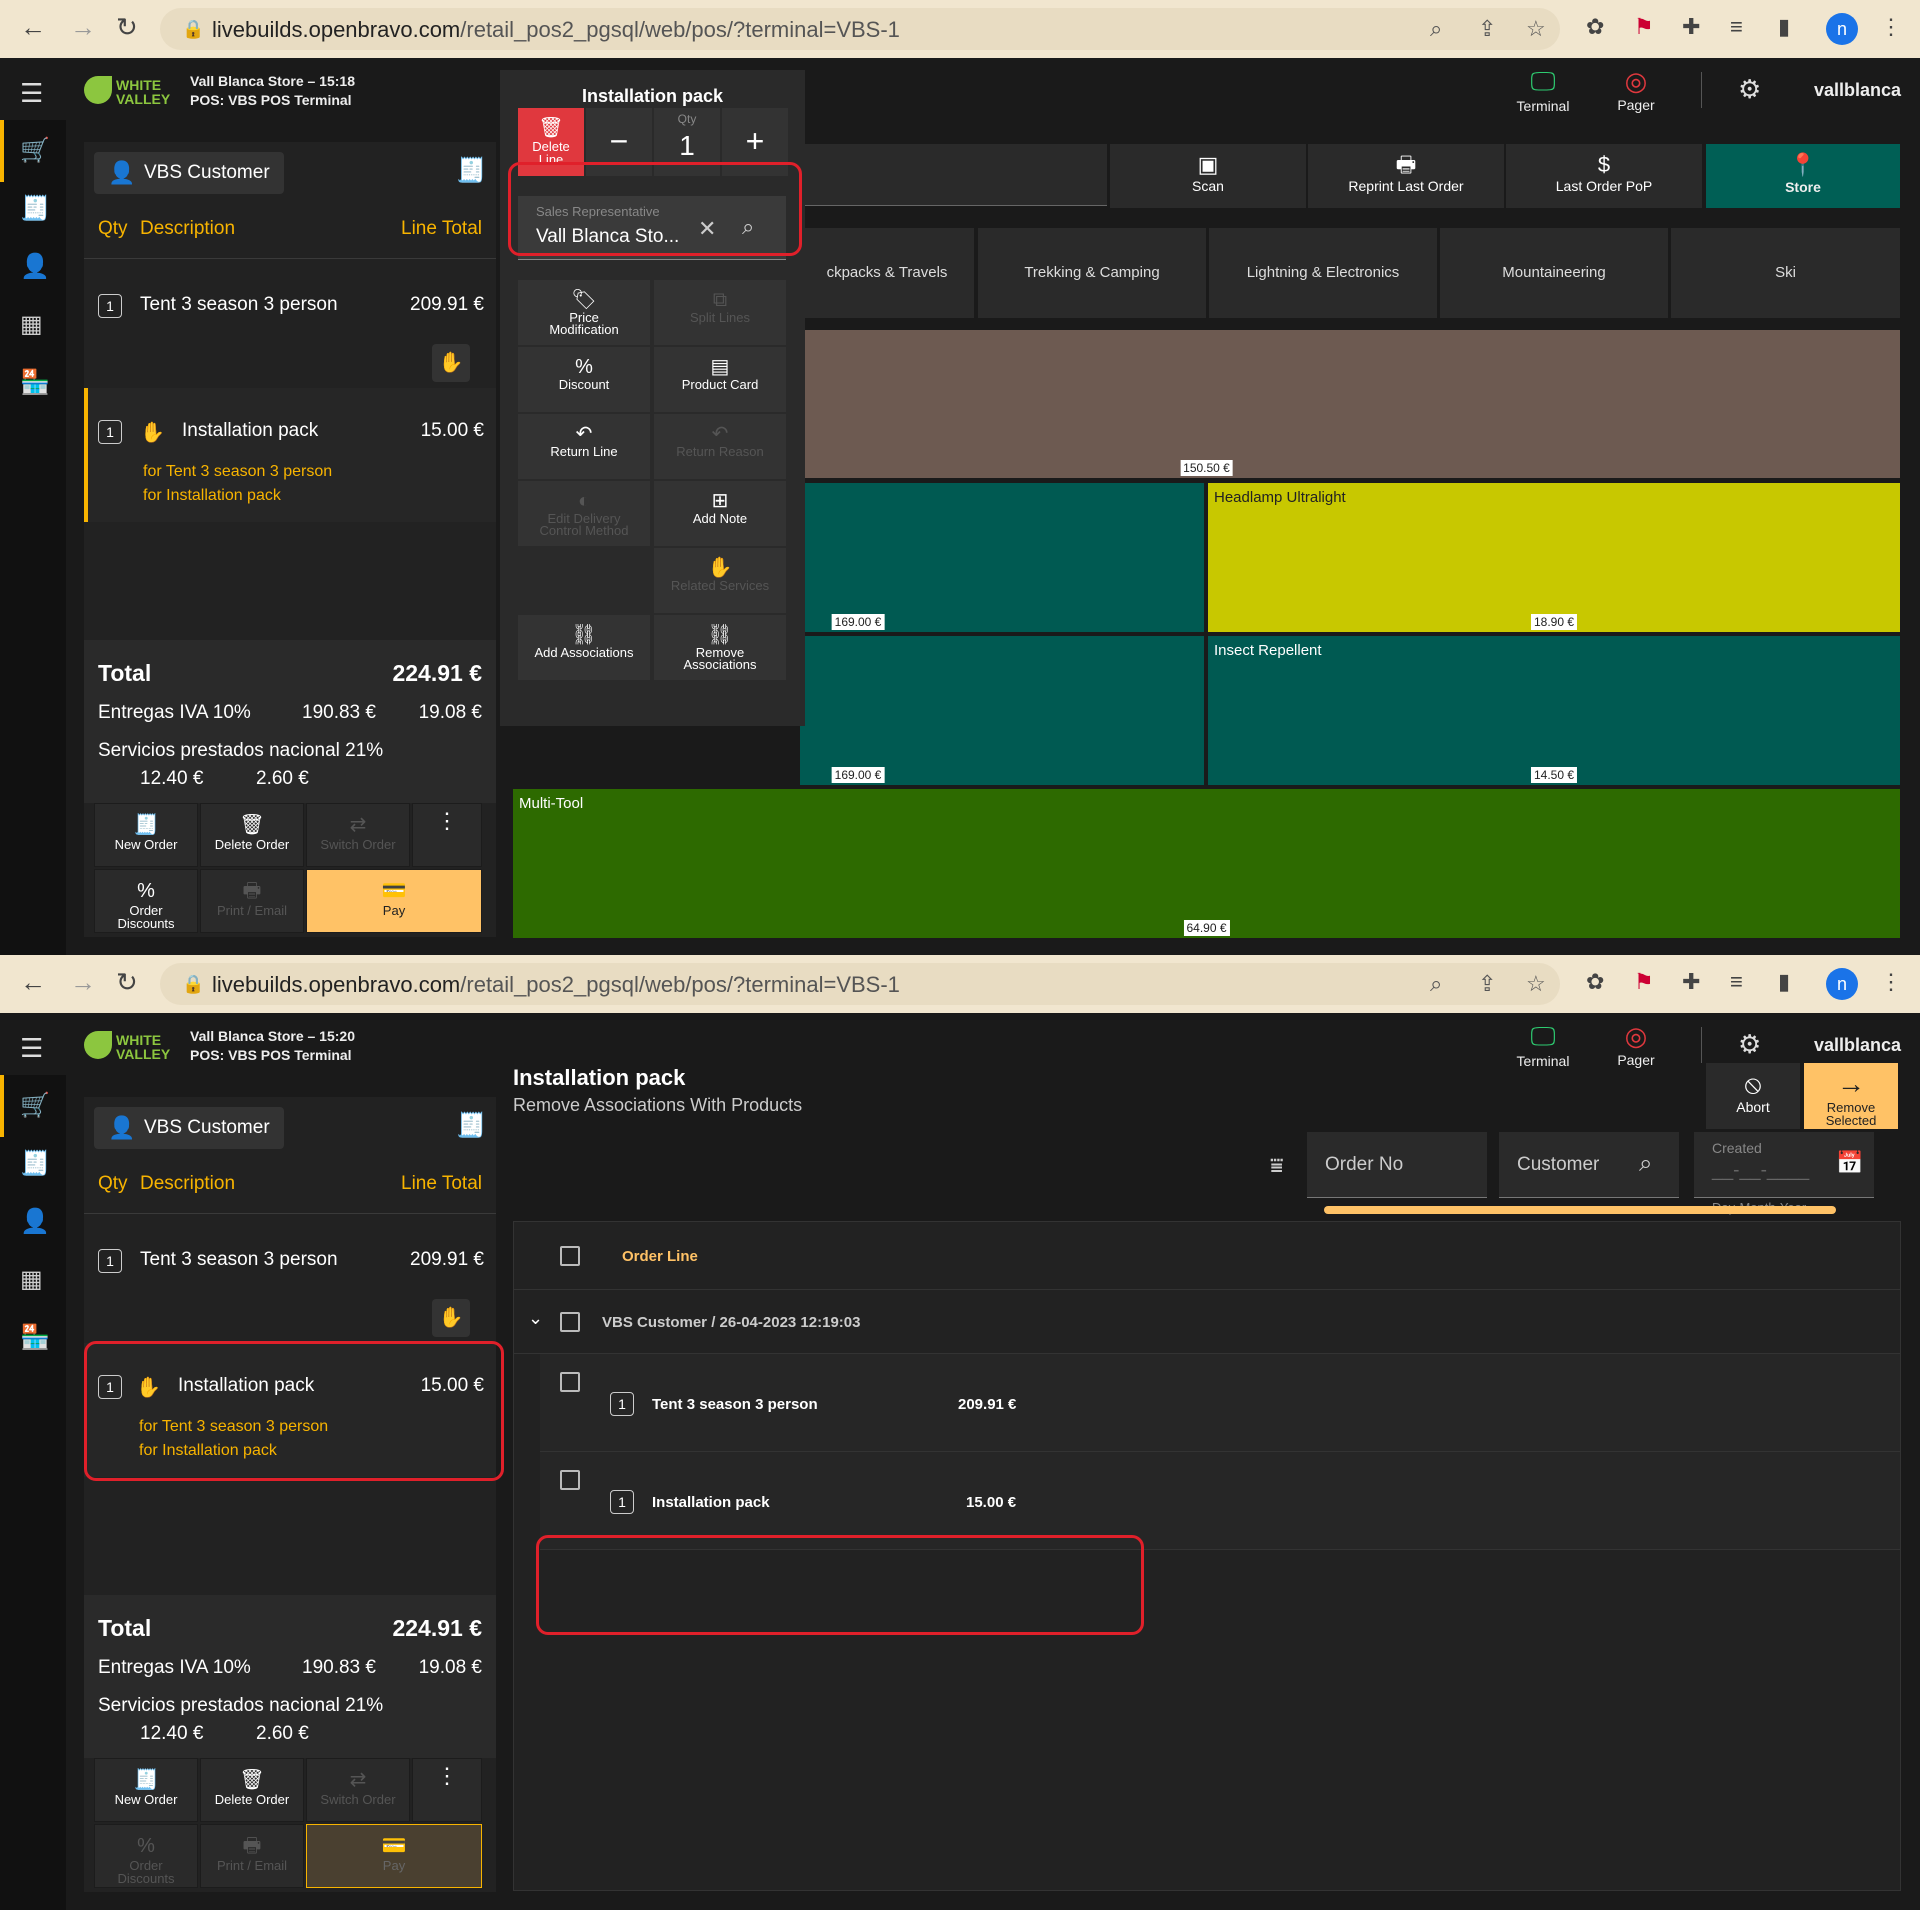  Describe the element at coordinates (584, 647) in the screenshot. I see `add-associations-button: ⛓ Add Associations` at that location.